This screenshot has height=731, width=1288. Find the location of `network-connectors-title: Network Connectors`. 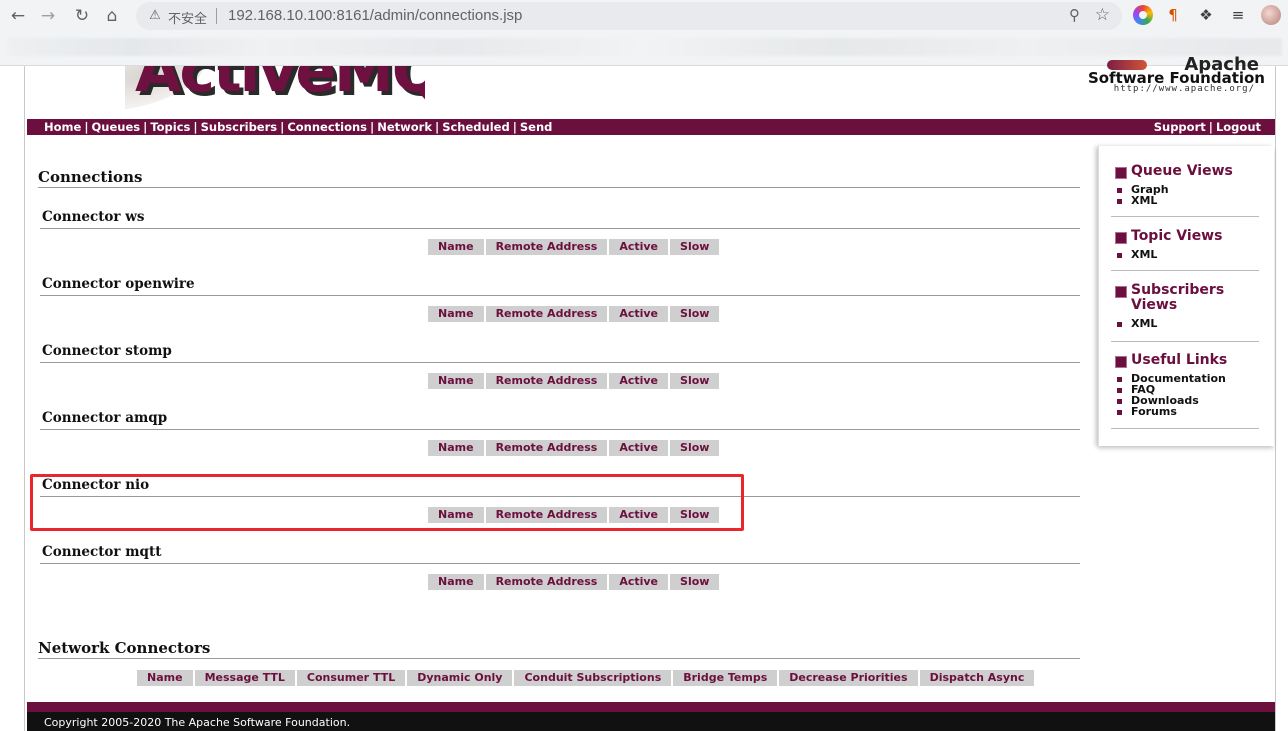

network-connectors-title: Network Connectors is located at coordinates (124, 648).